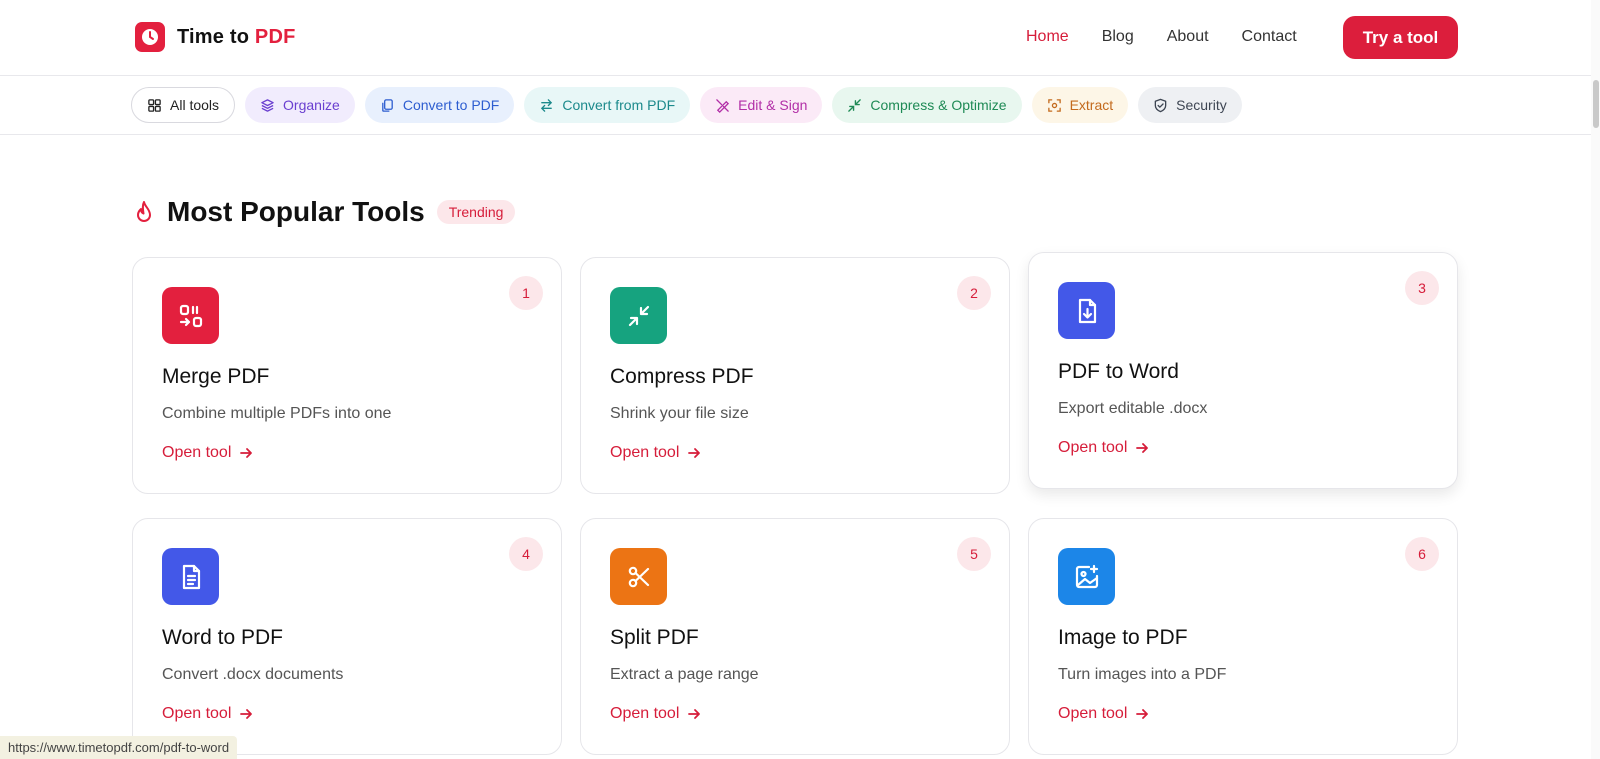  What do you see at coordinates (296, 211) in the screenshot?
I see `section-title: Most Popular Tools` at bounding box center [296, 211].